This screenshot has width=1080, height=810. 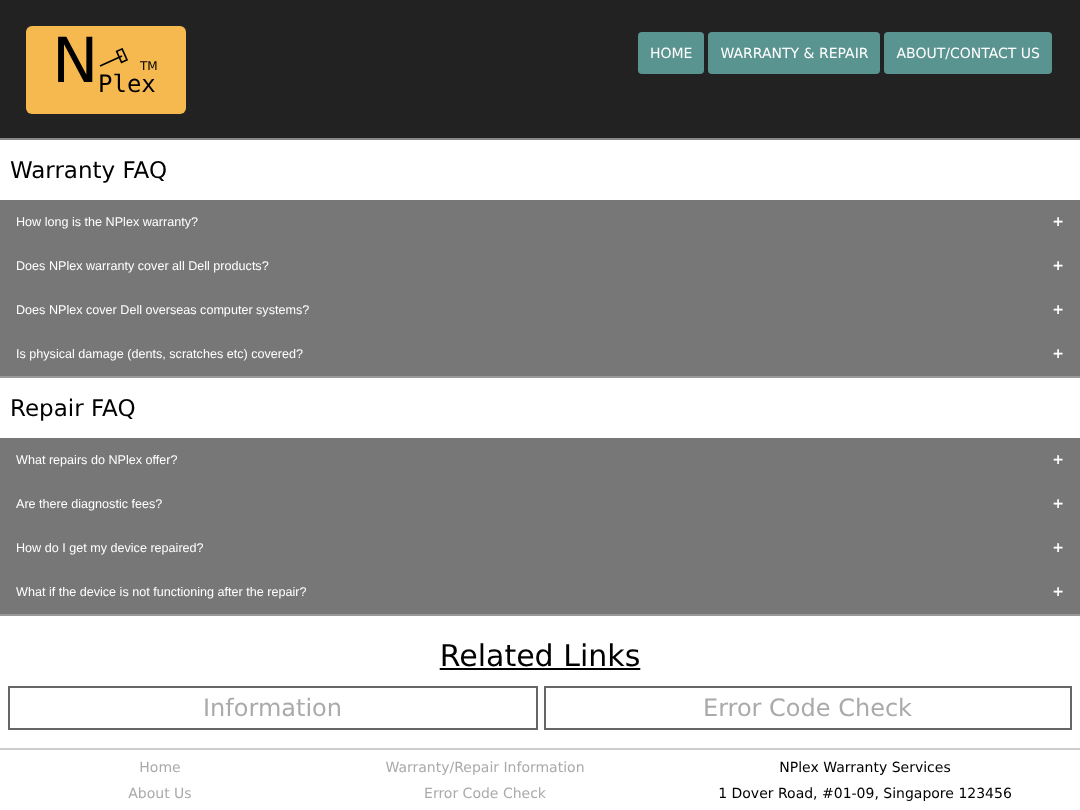 I want to click on logo-word: Plex, so click(x=127, y=84).